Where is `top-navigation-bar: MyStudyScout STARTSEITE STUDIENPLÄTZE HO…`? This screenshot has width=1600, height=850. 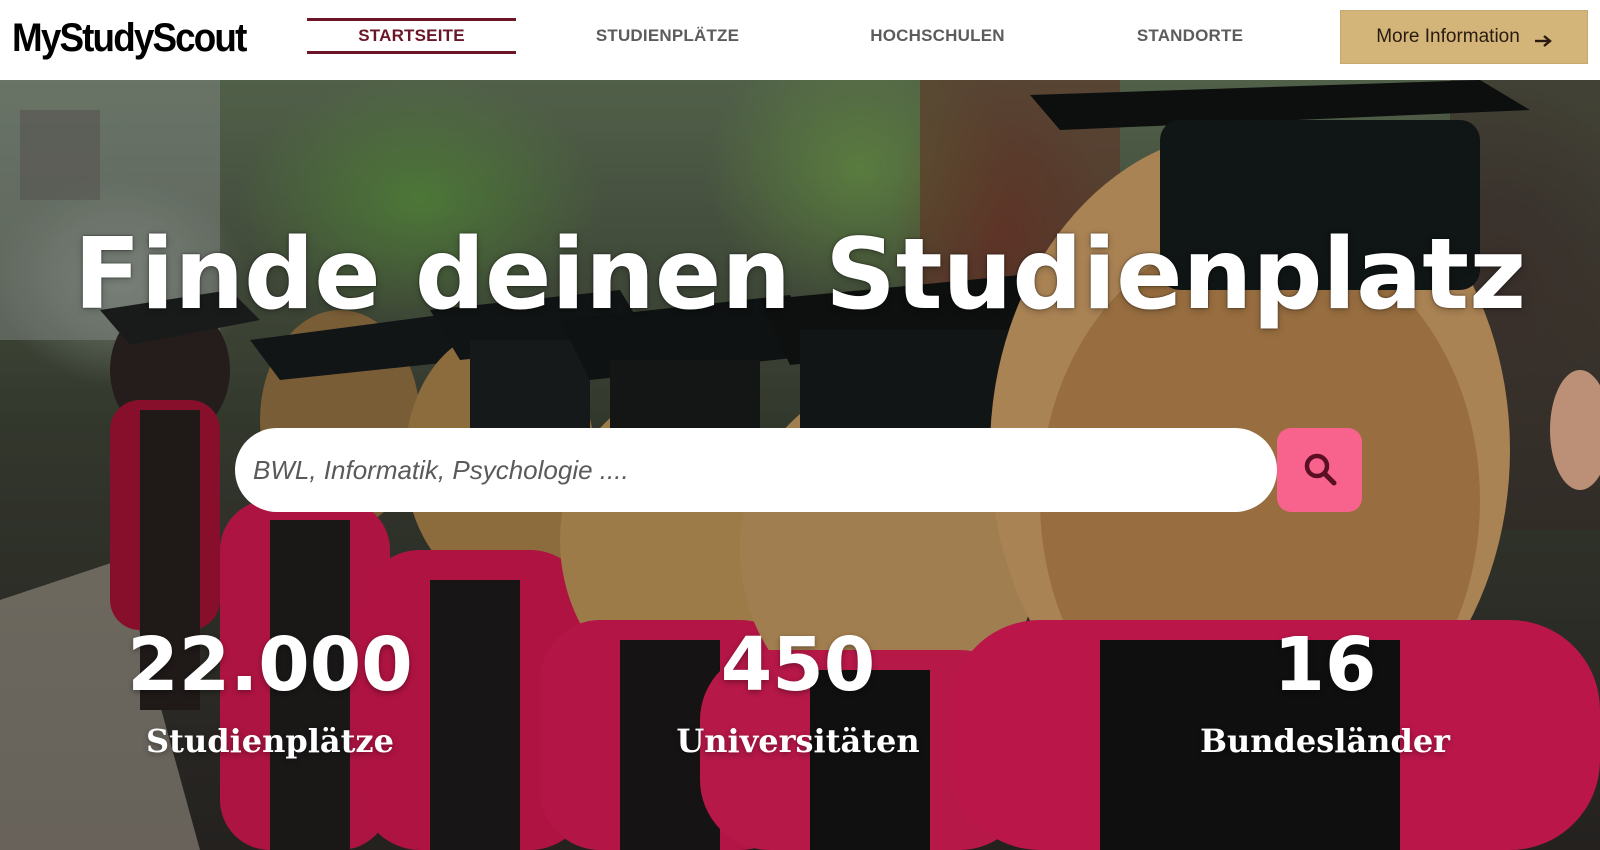
top-navigation-bar: MyStudyScout STARTSEITE STUDIENPLÄTZE HO… is located at coordinates (800, 40).